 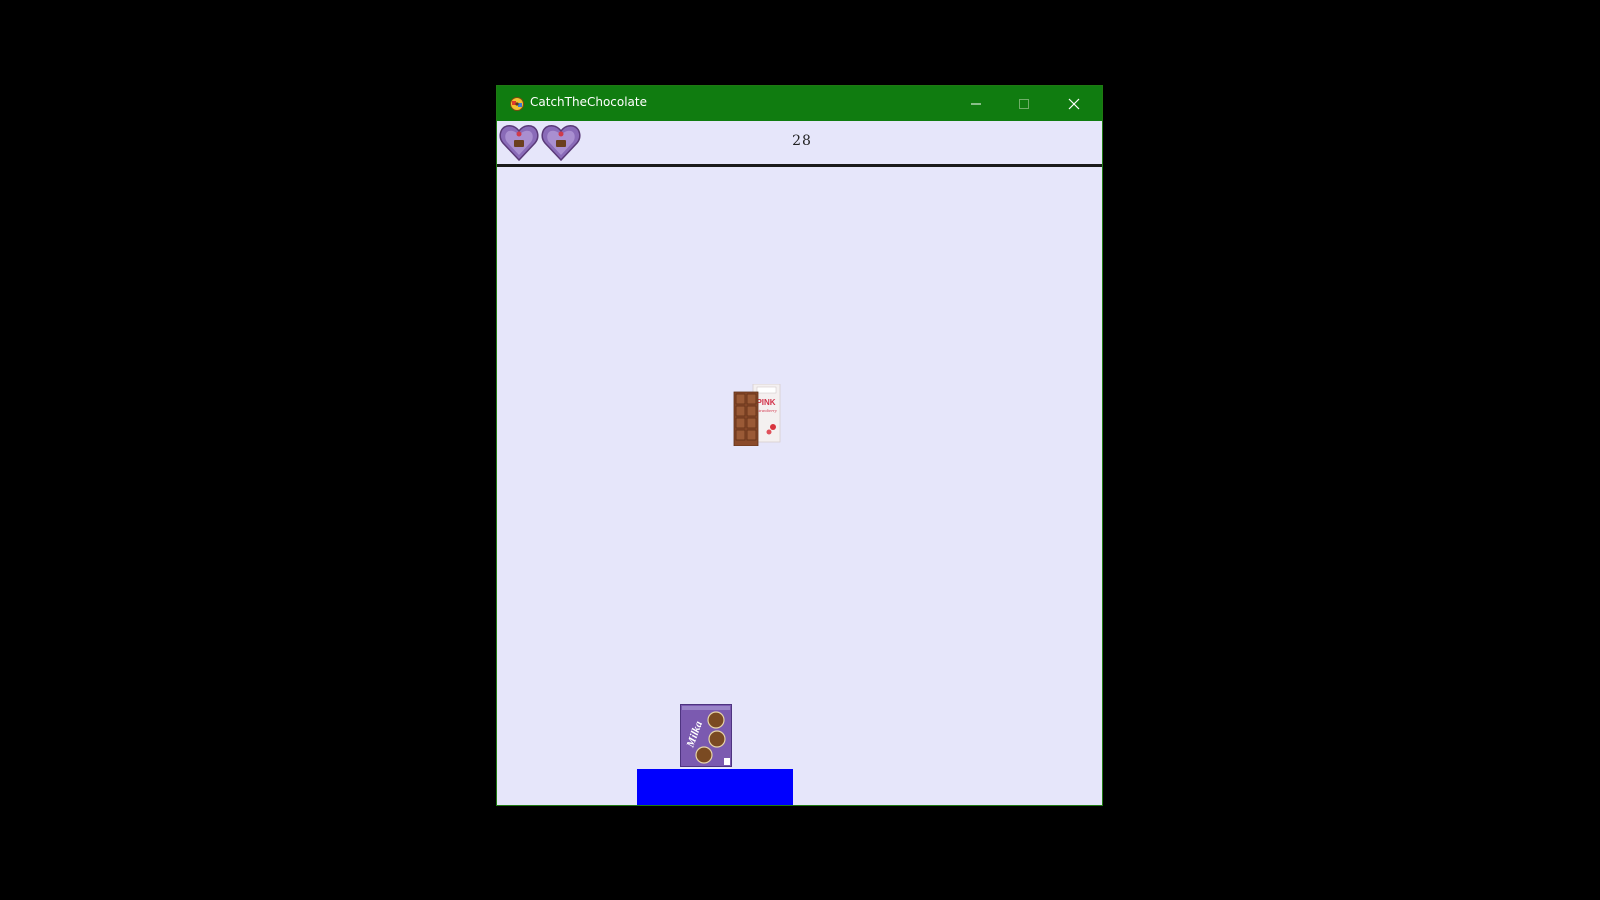 I want to click on app-icon, so click(x=517, y=104).